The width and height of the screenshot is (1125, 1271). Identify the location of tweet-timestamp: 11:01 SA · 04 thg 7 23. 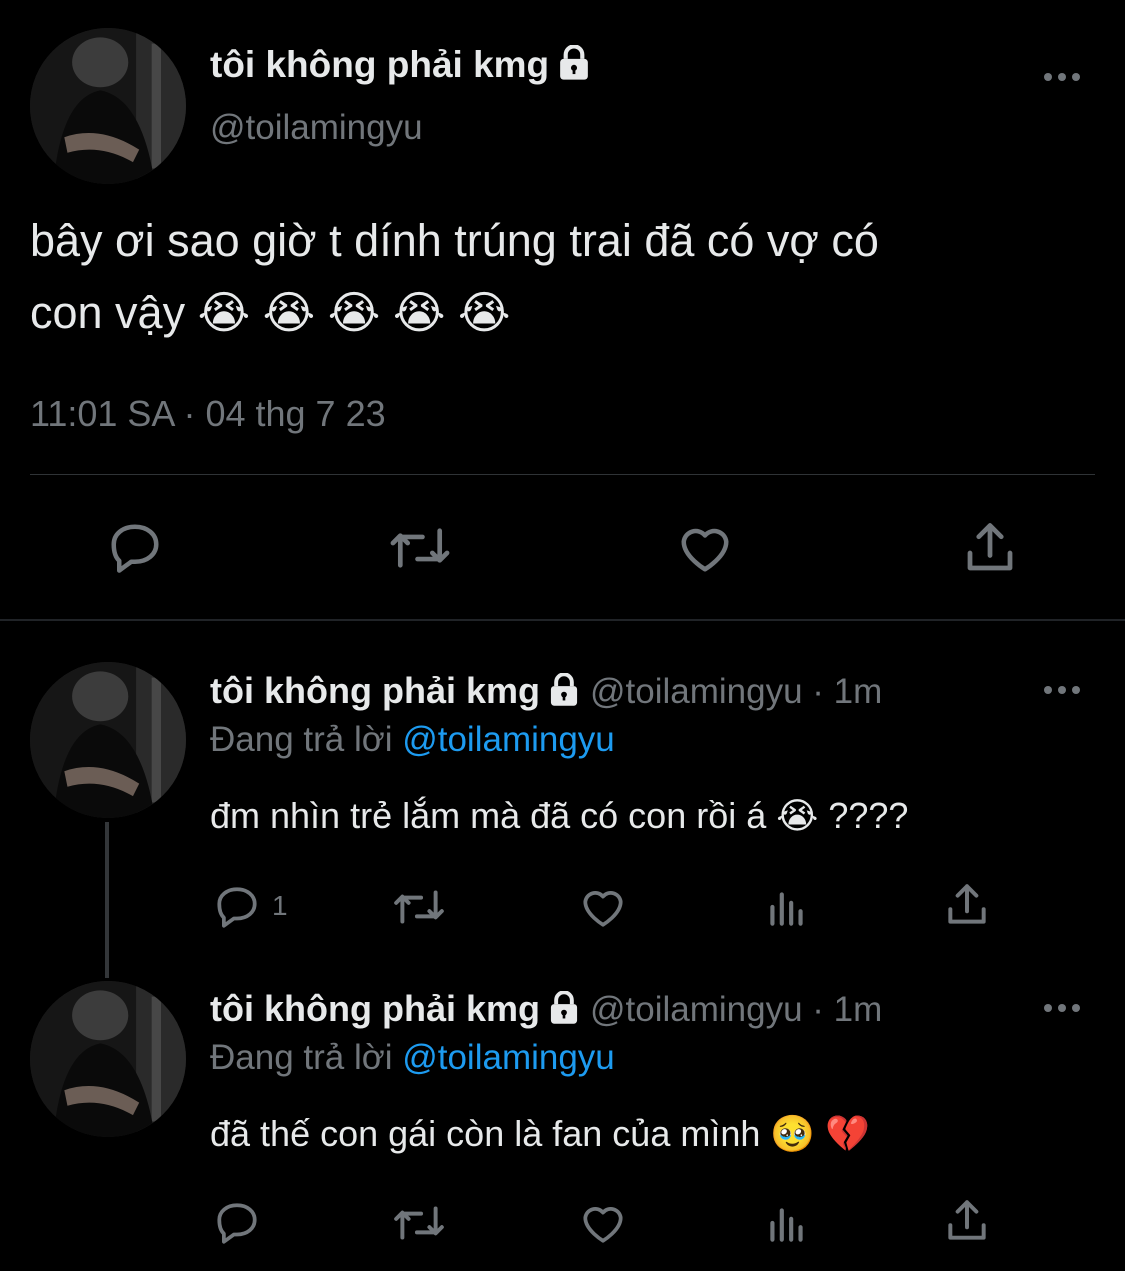
(208, 414).